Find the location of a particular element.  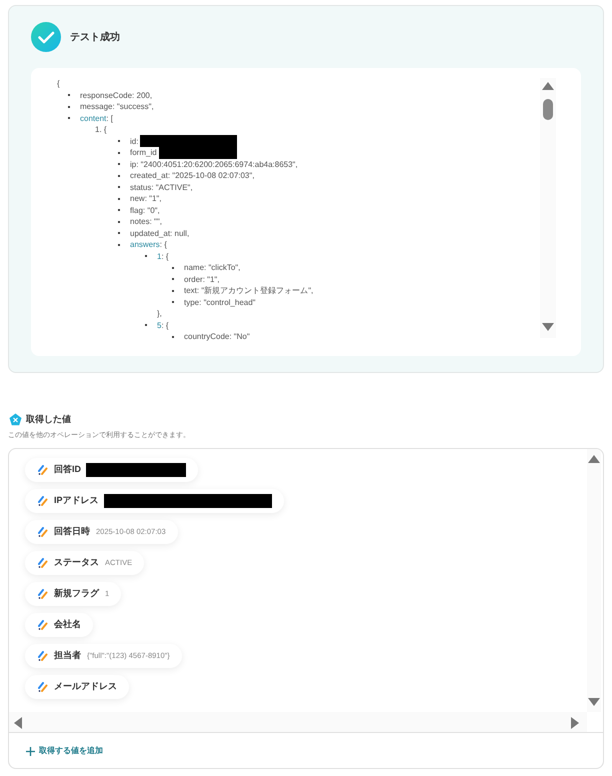

code-line: { is located at coordinates (58, 83).